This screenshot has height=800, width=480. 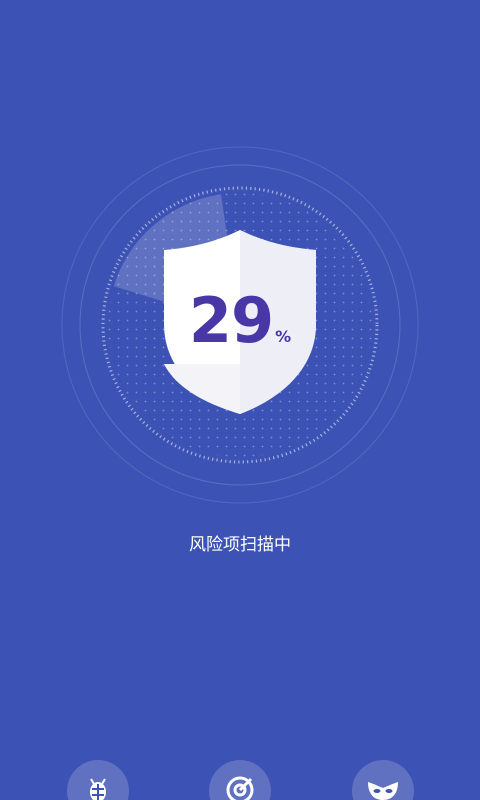 What do you see at coordinates (240, 545) in the screenshot?
I see `scan-status-text: 风险项扫描中` at bounding box center [240, 545].